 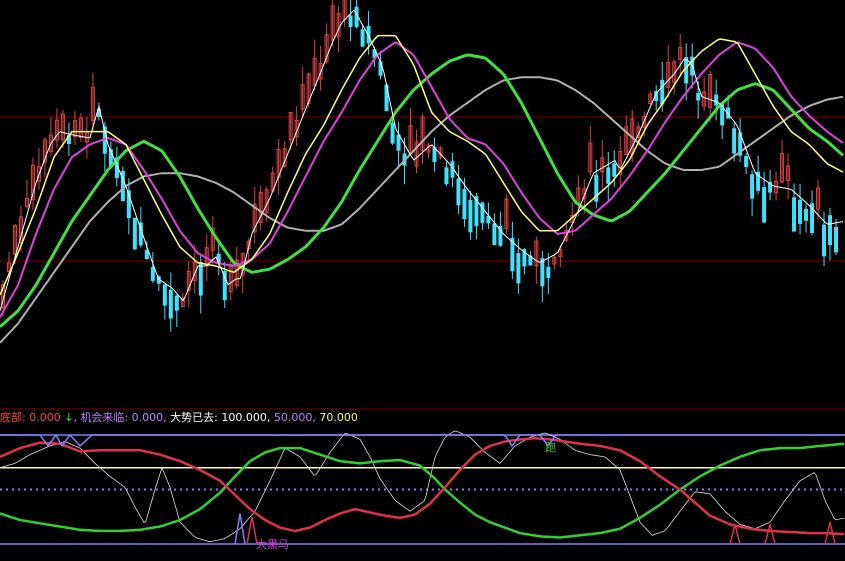 What do you see at coordinates (194, 417) in the screenshot?
I see `legend-trend-gone-label: 大势已去:` at bounding box center [194, 417].